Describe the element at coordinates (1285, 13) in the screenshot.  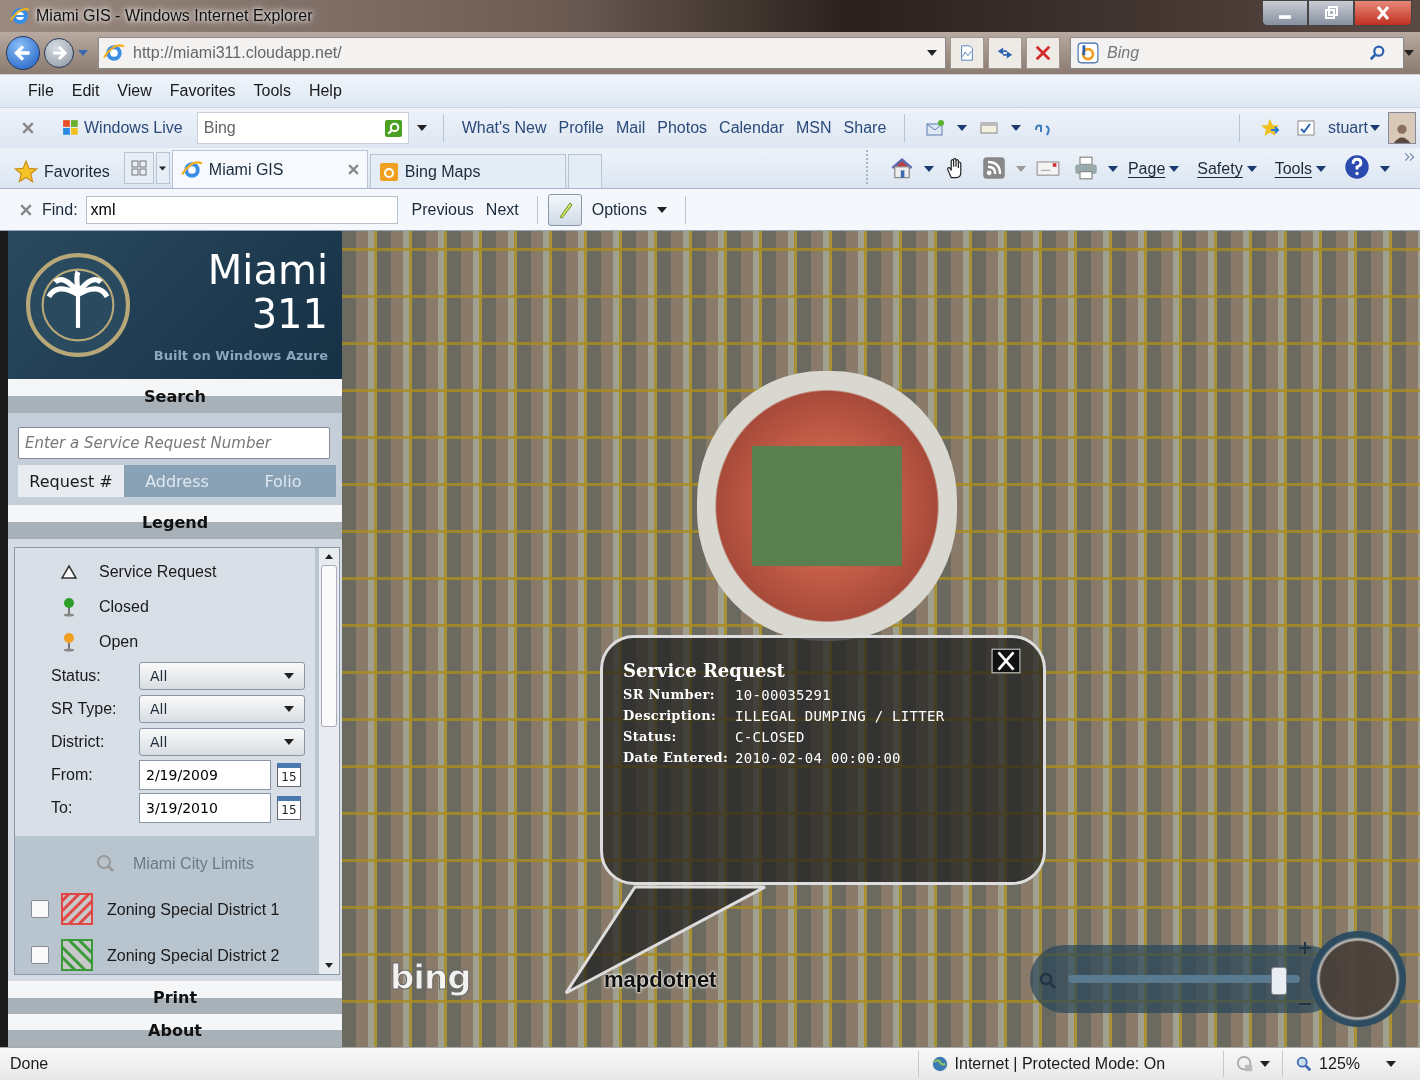
I see `minimize-button` at that location.